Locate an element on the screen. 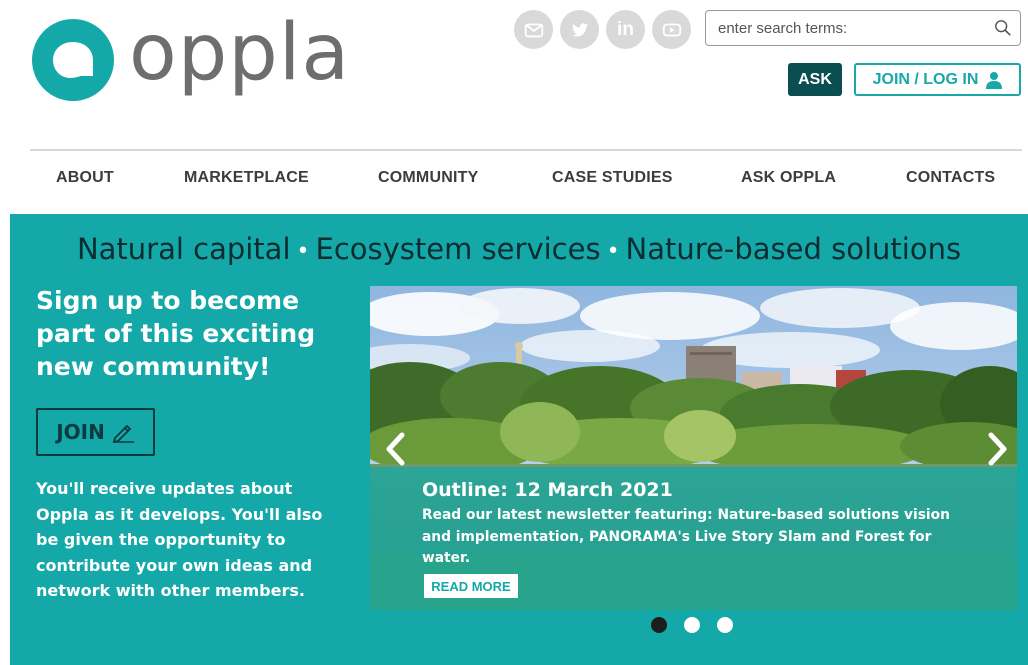 Image resolution: width=1028 pixels, height=665 pixels. social-links: in is located at coordinates (602, 29).